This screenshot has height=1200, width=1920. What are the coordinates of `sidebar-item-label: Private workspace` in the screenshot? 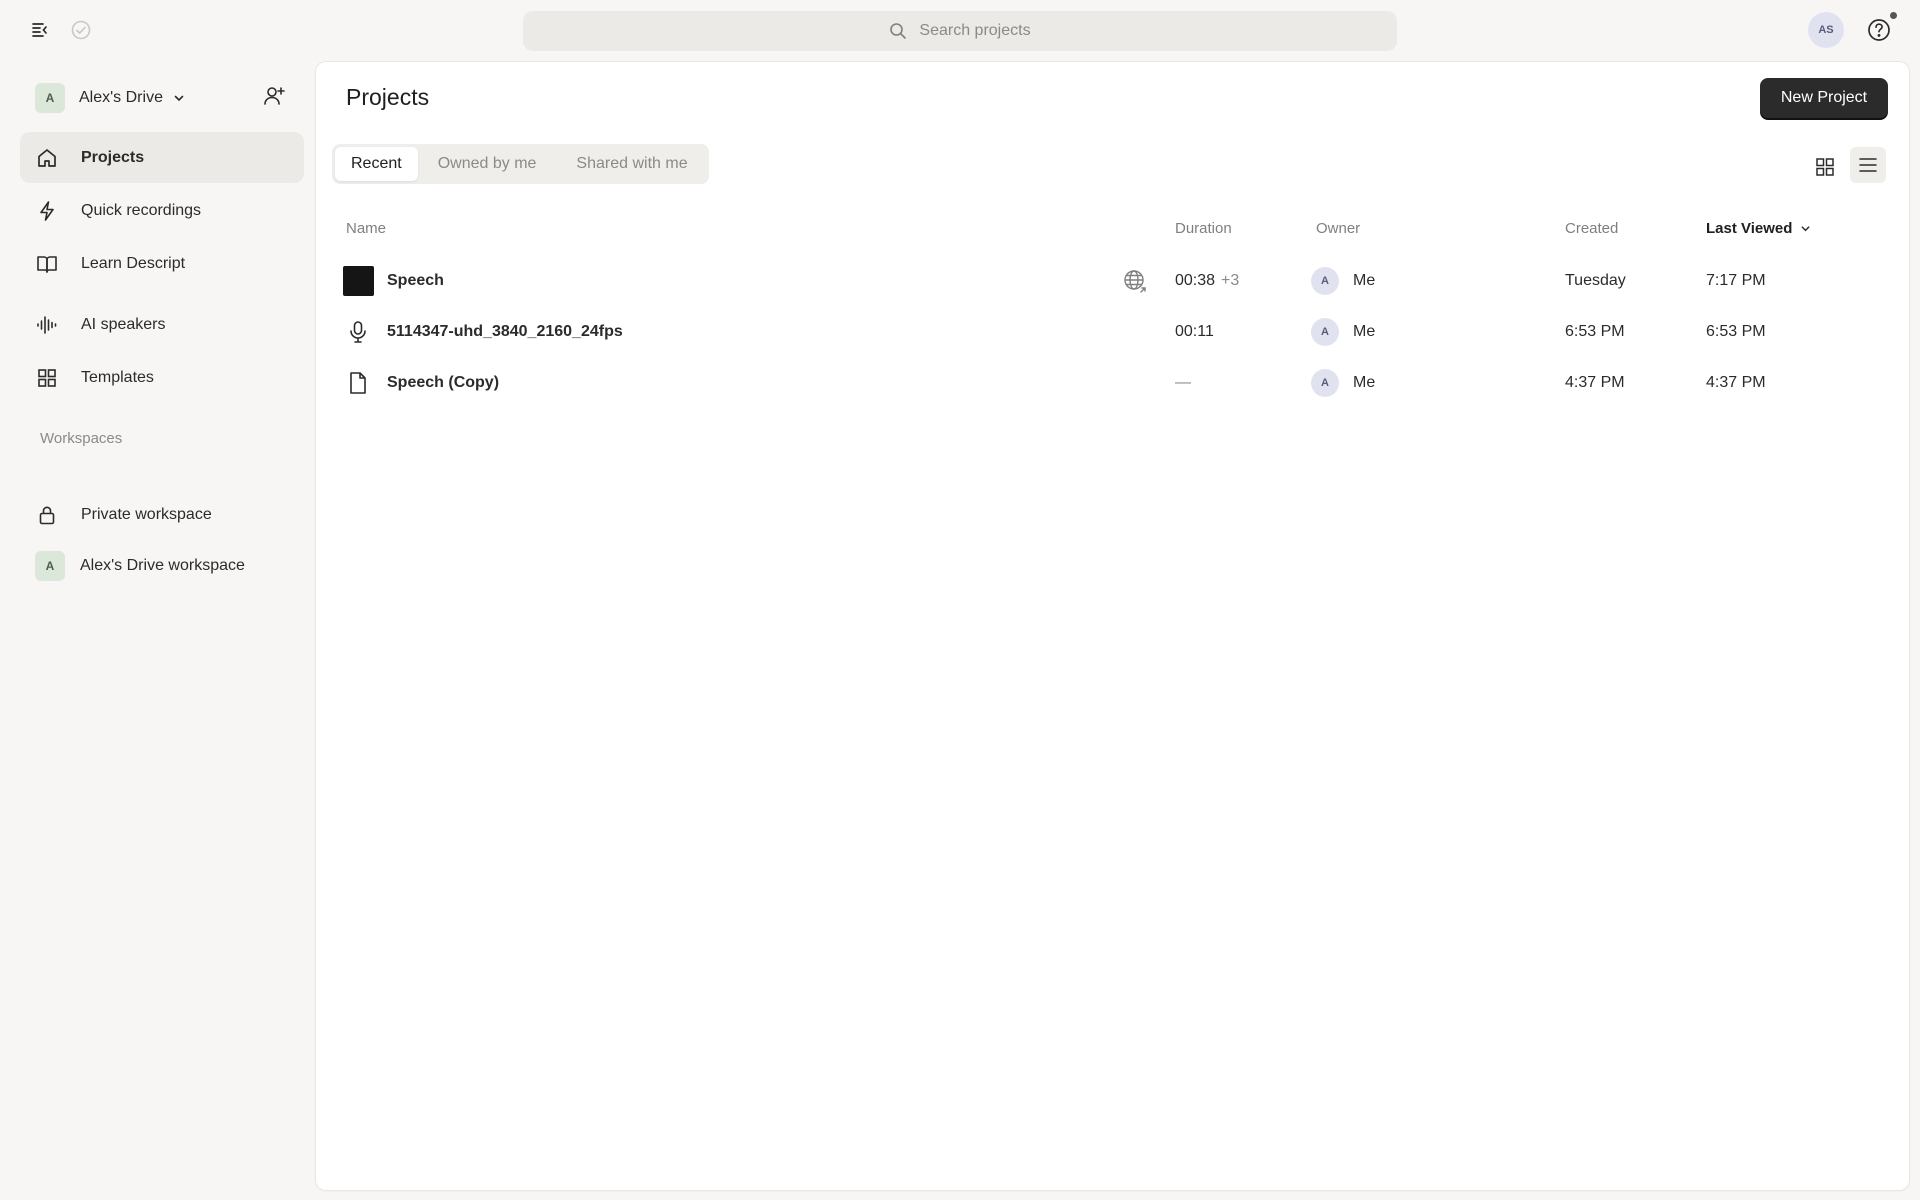 It's located at (146, 514).